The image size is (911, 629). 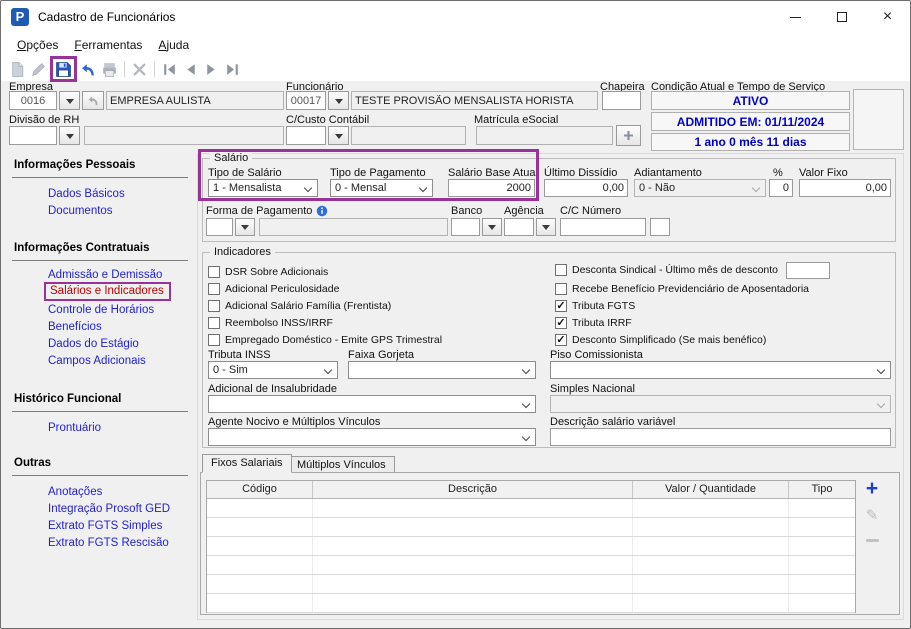 I want to click on salario-base-field, so click(x=491, y=188).